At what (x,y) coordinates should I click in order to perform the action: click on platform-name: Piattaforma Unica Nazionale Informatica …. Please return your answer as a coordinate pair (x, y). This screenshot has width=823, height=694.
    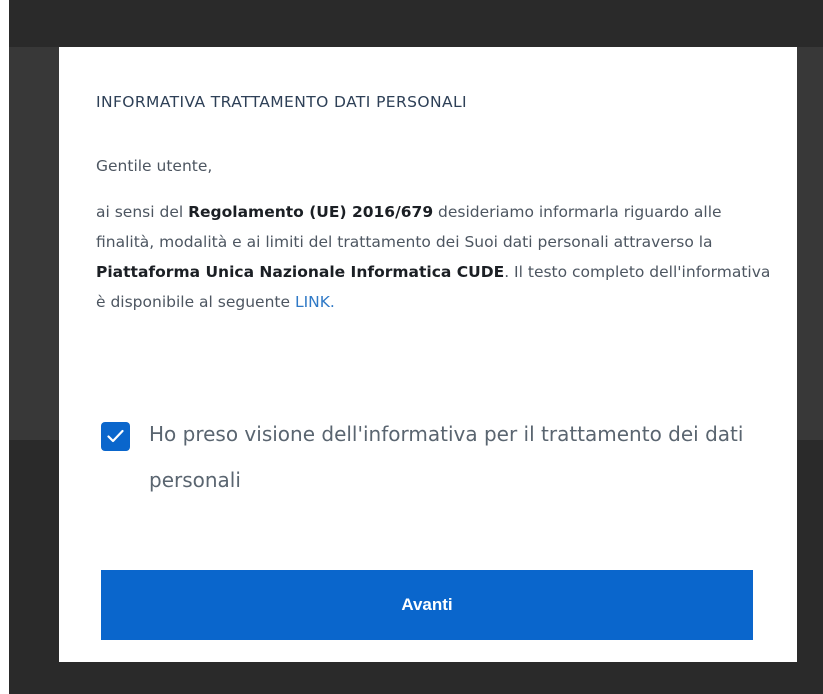
    Looking at the image, I should click on (300, 272).